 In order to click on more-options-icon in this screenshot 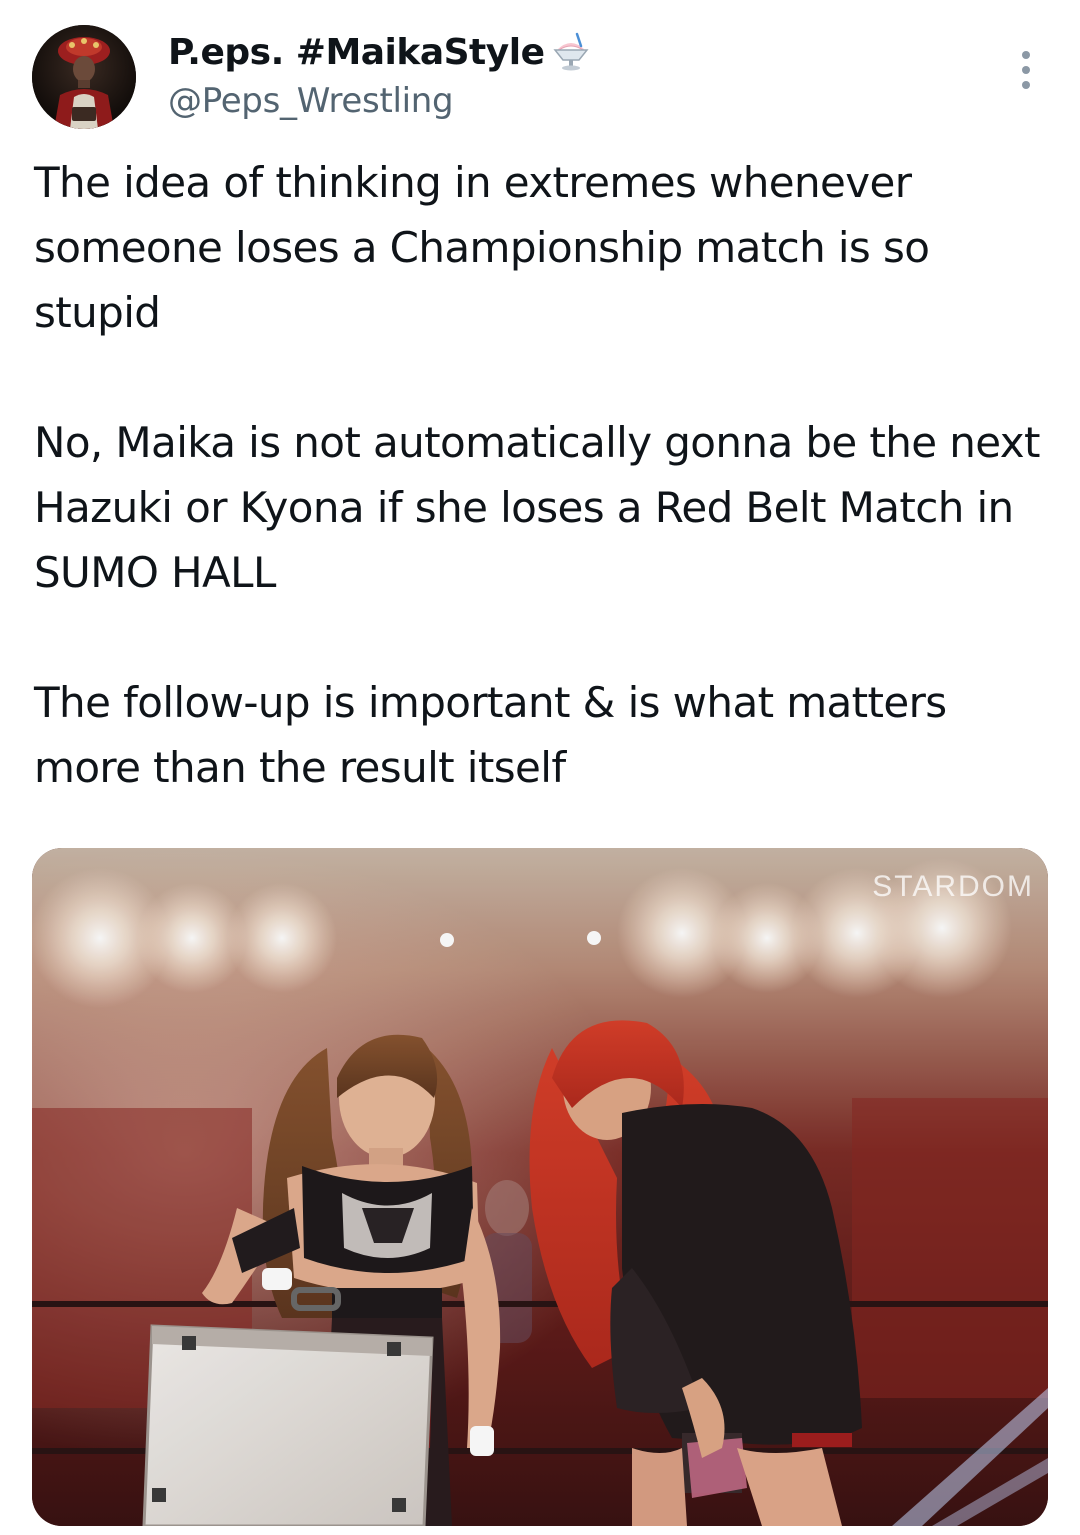, I will do `click(1026, 70)`.